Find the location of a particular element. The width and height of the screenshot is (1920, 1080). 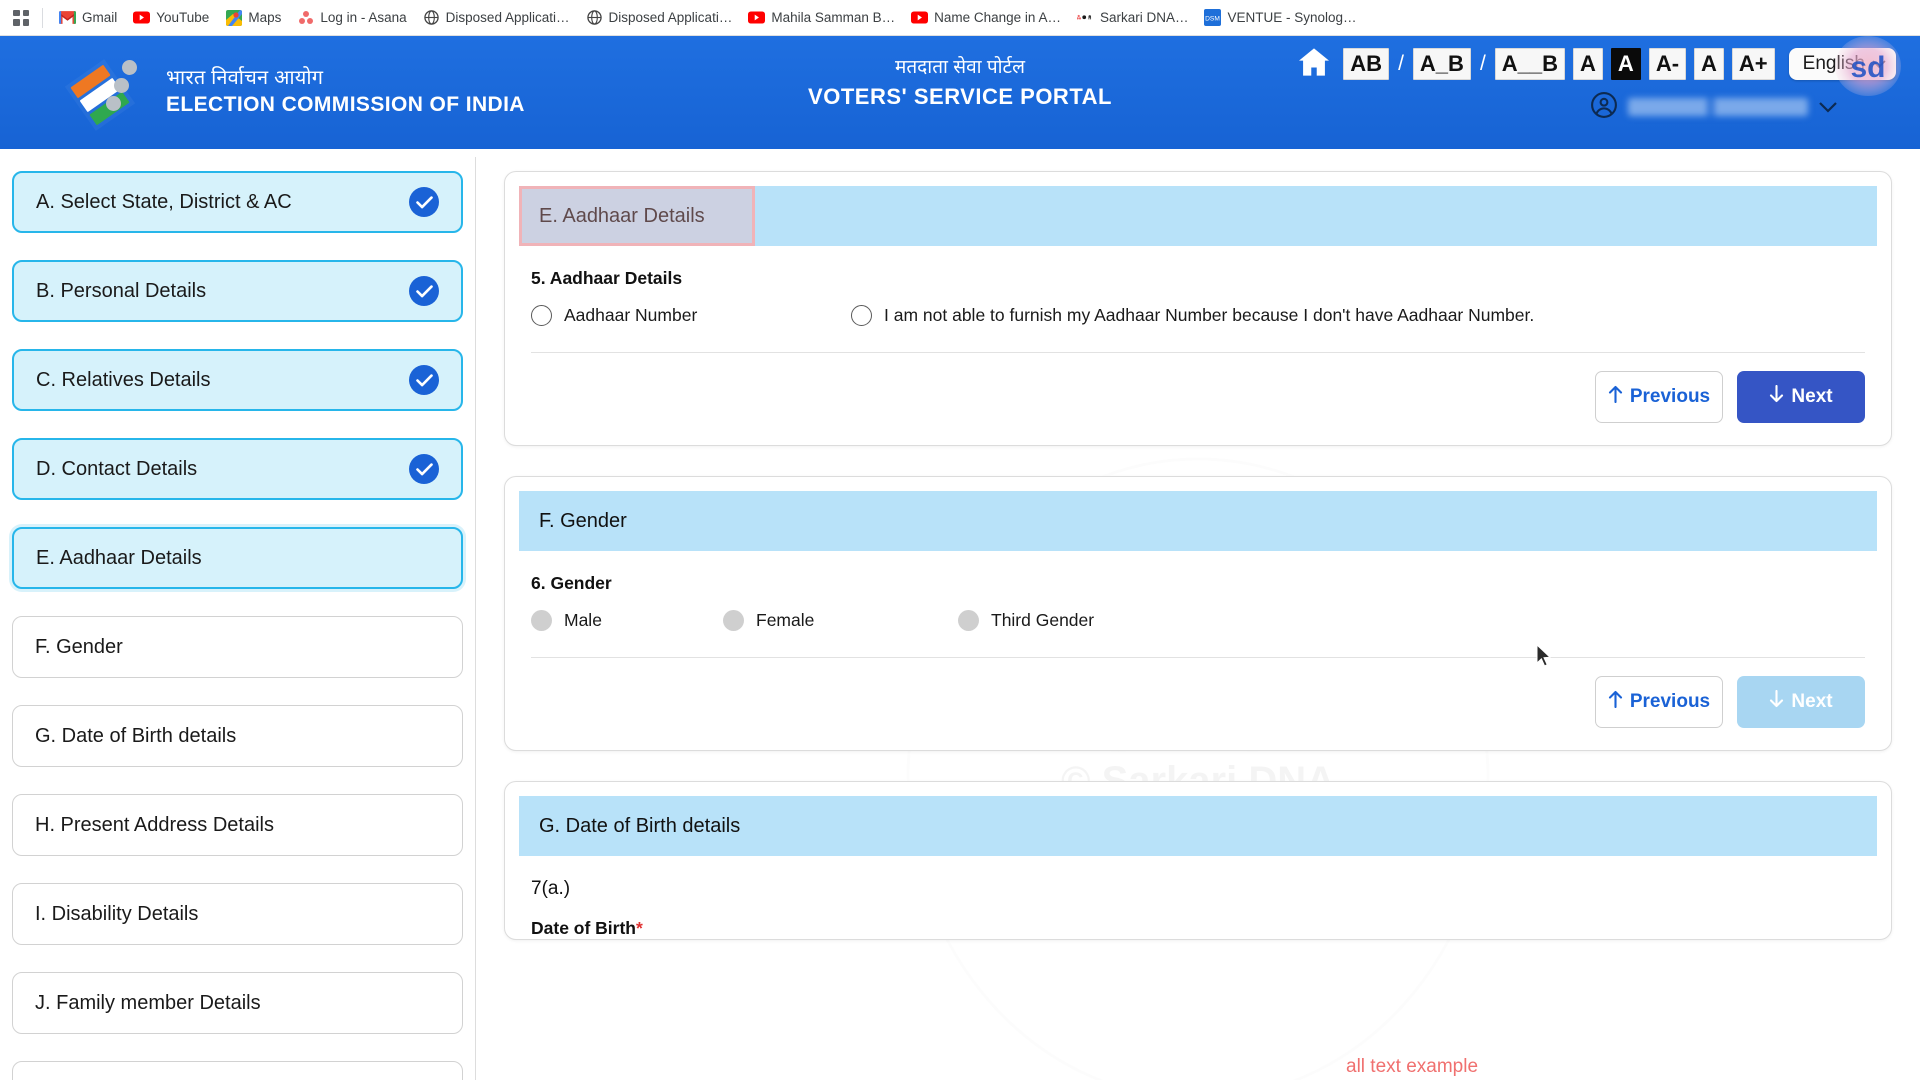

font-reset-button: A is located at coordinates (1709, 64).